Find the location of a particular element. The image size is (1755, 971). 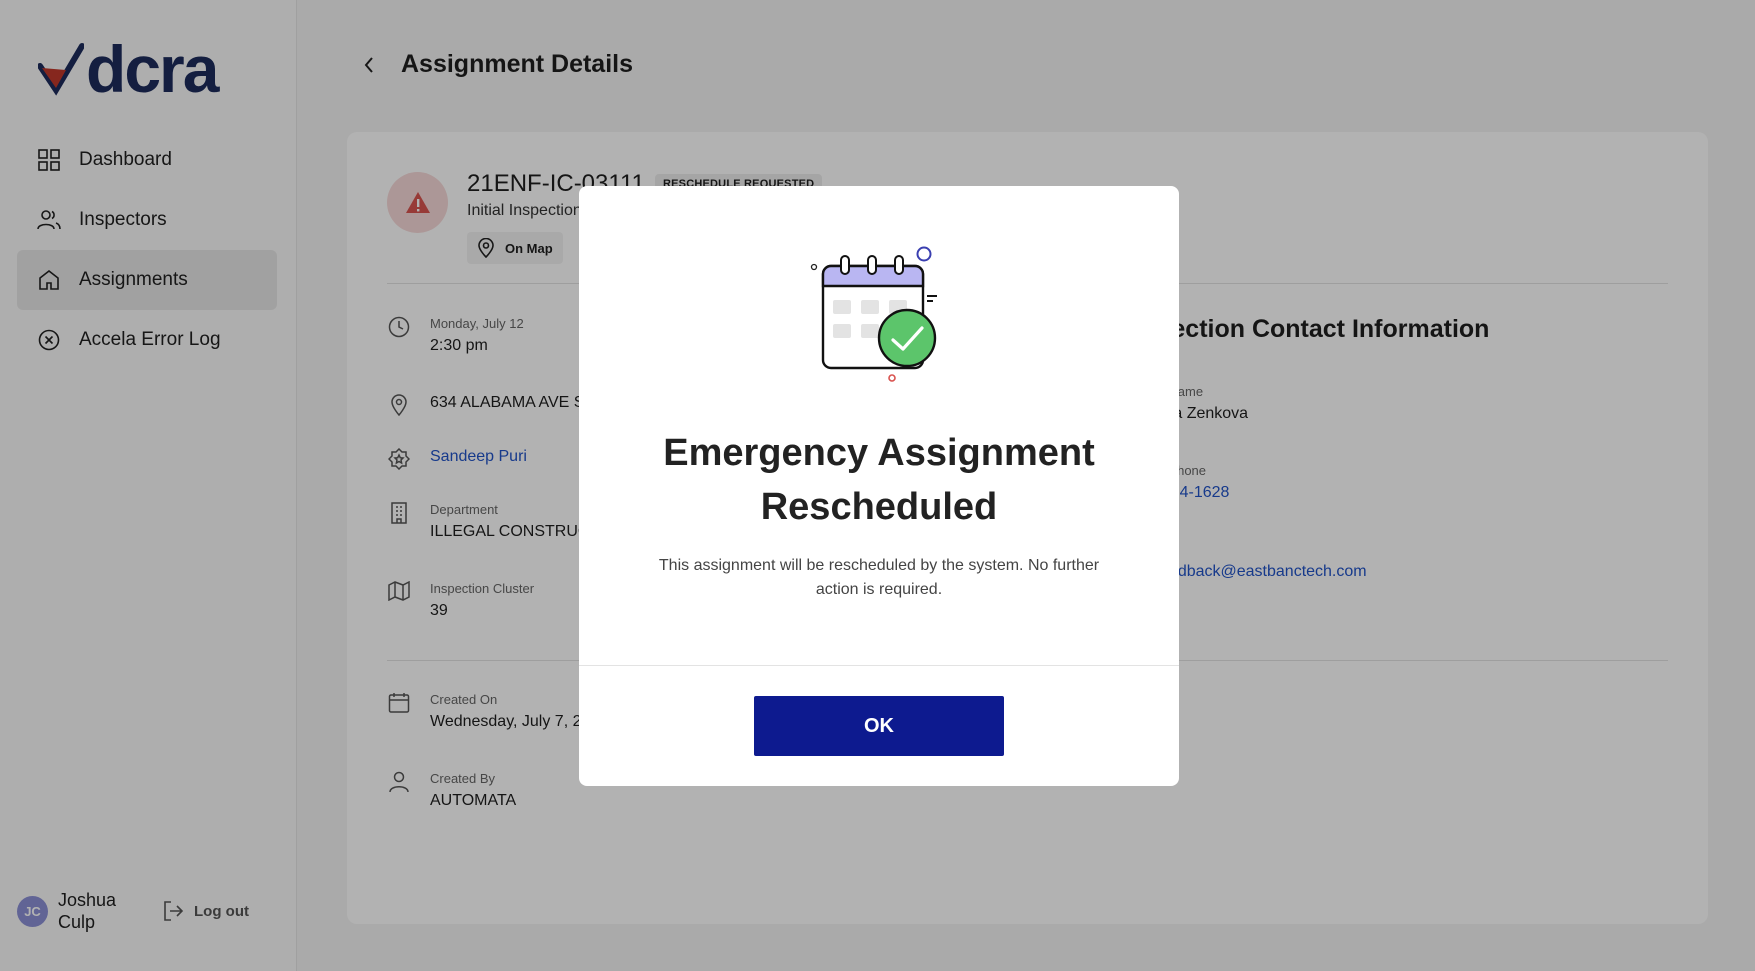

dialog-title: Emergency Assignment Rescheduled is located at coordinates (879, 480).